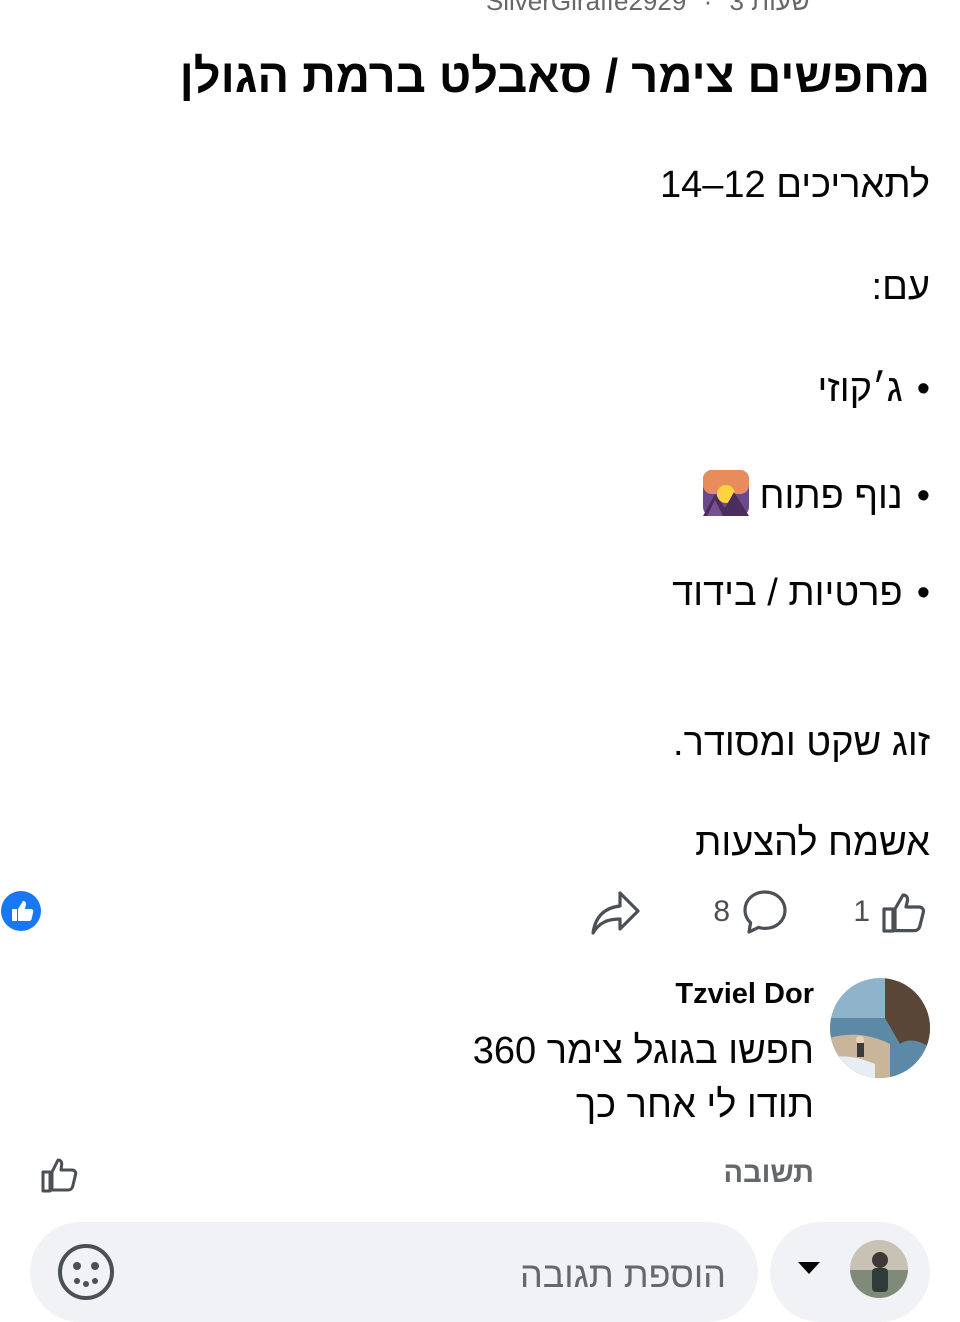 This screenshot has height=1322, width=960. I want to click on bullet-text: ג׳קוזי, so click(860, 389).